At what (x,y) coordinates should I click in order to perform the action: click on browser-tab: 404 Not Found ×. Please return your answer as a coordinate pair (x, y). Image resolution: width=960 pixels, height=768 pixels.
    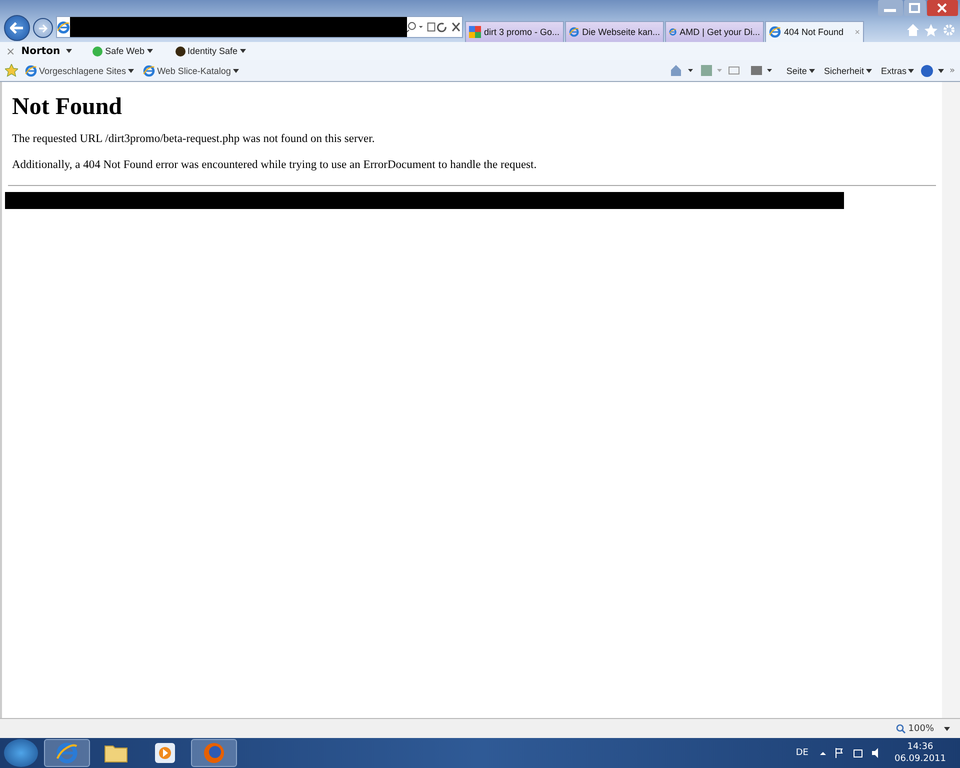
    Looking at the image, I should click on (814, 31).